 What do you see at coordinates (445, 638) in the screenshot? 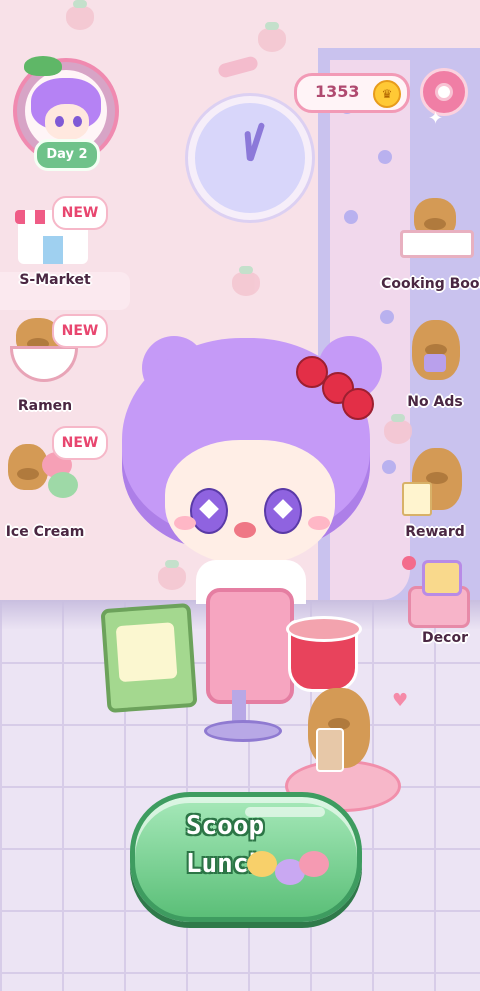
I see `decor-label: Decor` at bounding box center [445, 638].